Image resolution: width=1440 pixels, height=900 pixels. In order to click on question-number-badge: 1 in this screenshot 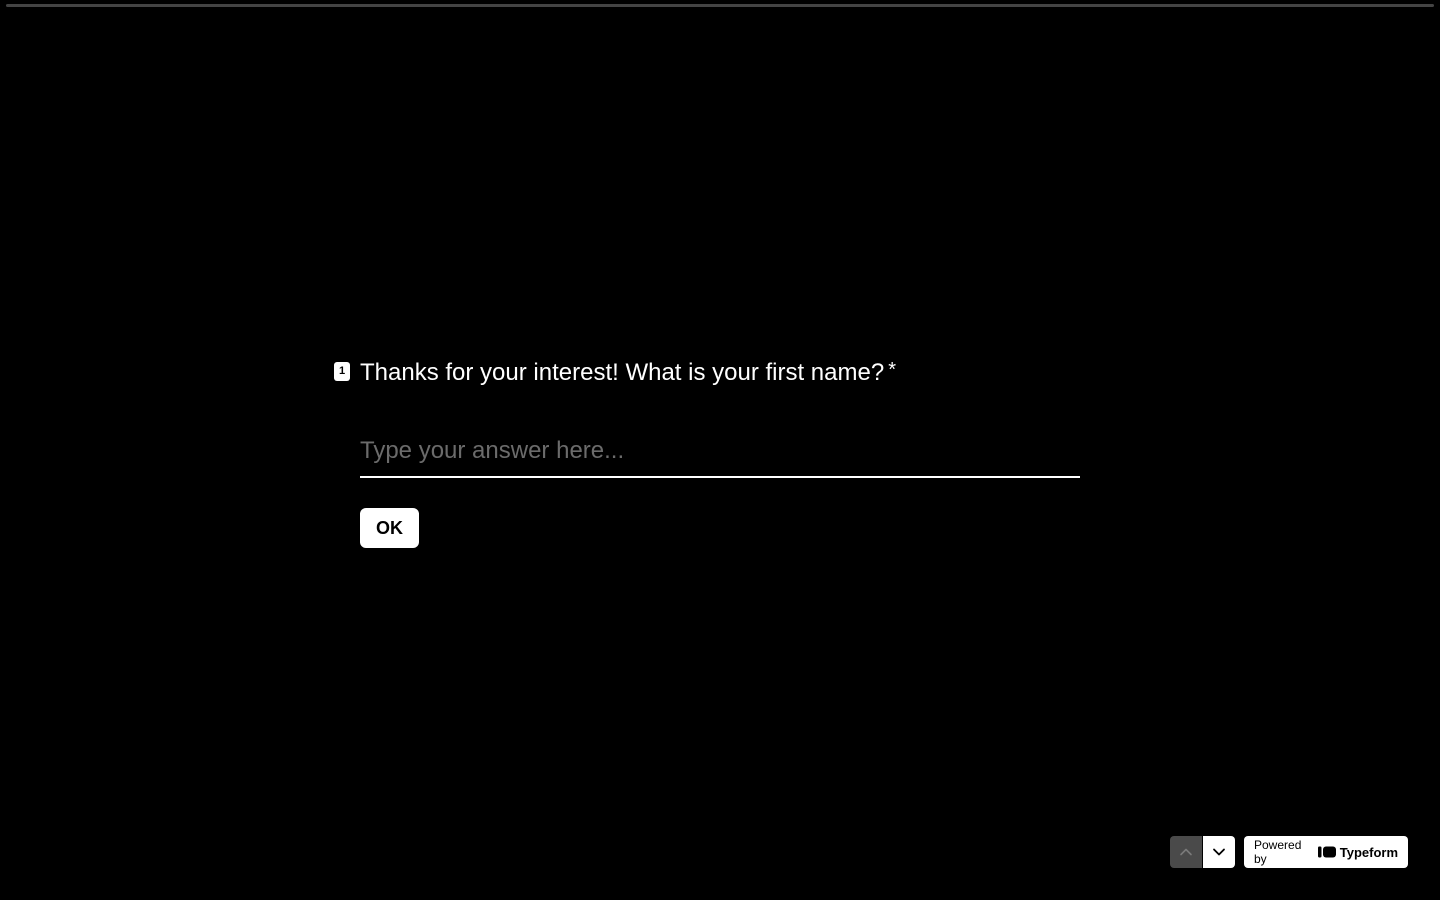, I will do `click(342, 371)`.